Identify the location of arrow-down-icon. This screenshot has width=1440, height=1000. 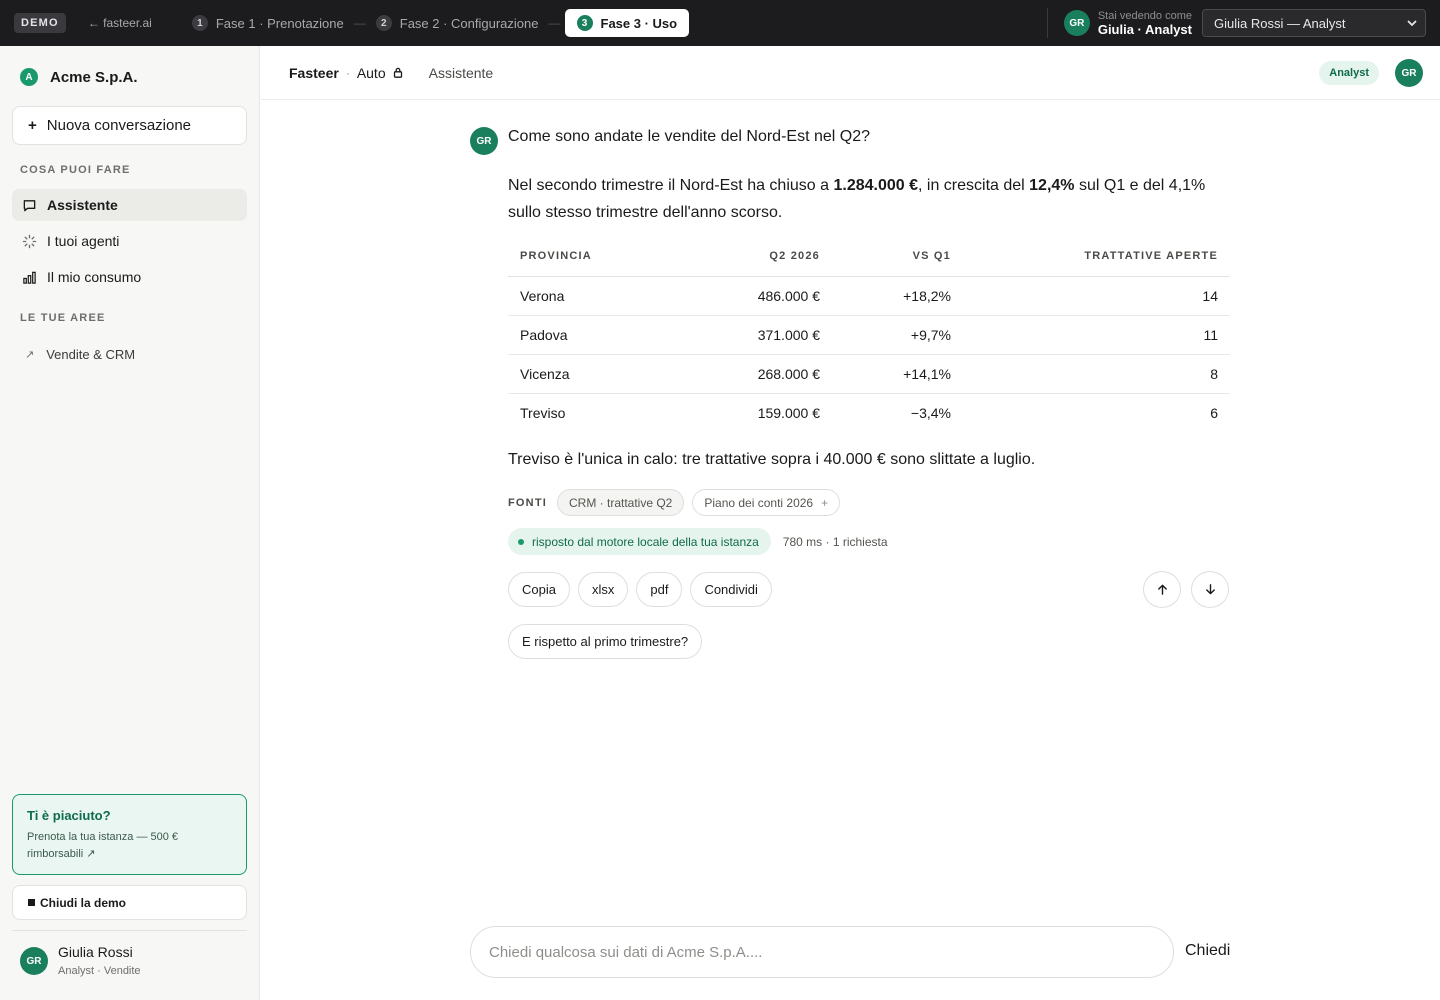
(1210, 589).